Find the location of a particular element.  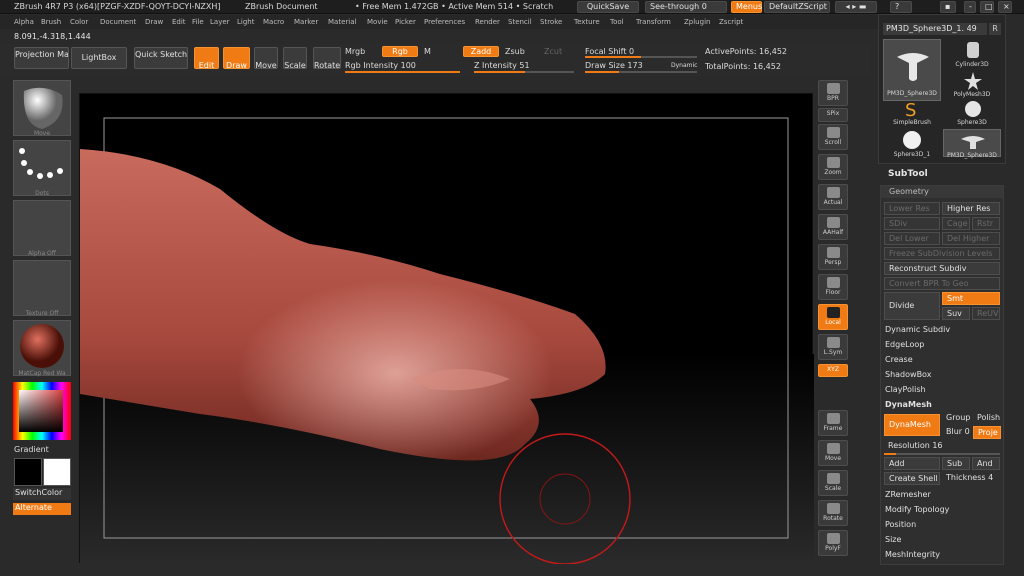

suv-toggle: Suv is located at coordinates (956, 313).